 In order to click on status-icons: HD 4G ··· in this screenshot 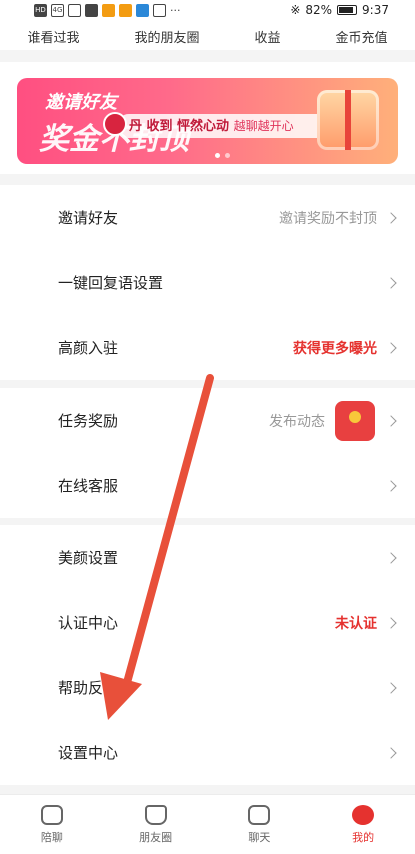, I will do `click(107, 10)`.